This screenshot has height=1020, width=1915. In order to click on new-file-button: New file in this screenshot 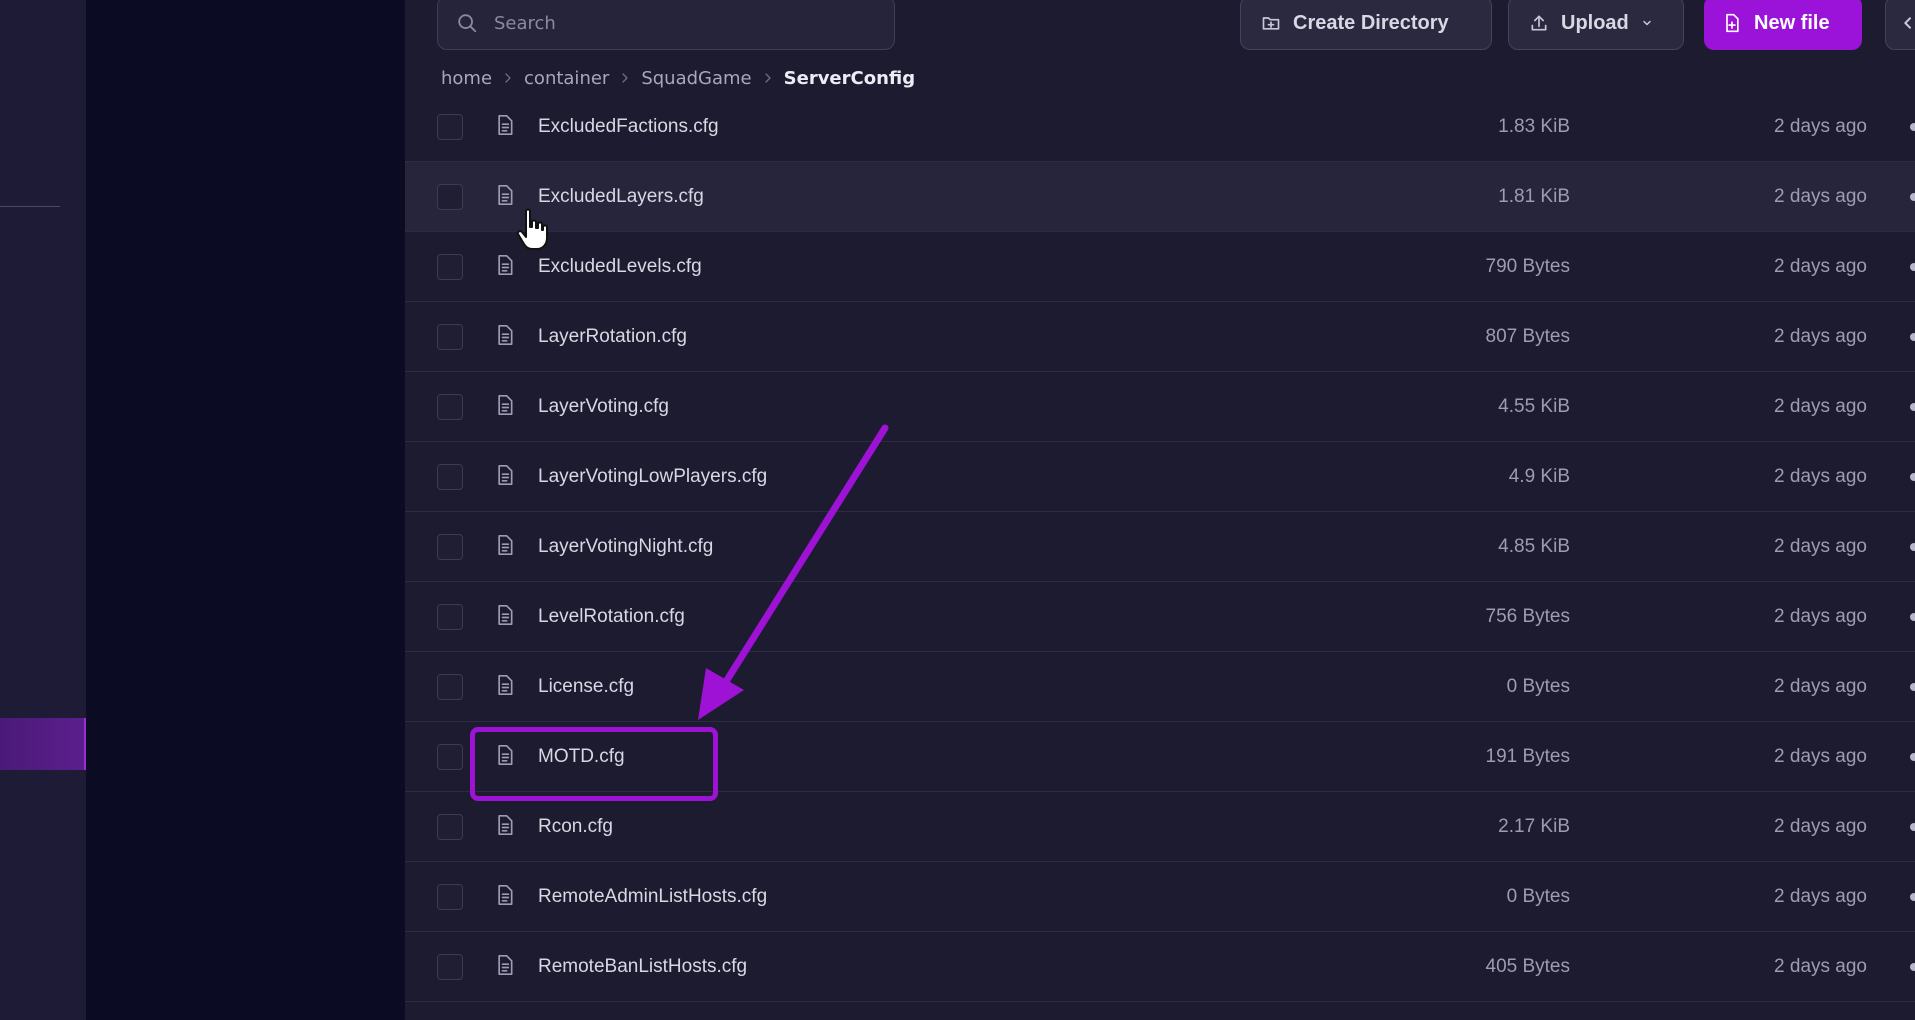, I will do `click(1783, 25)`.